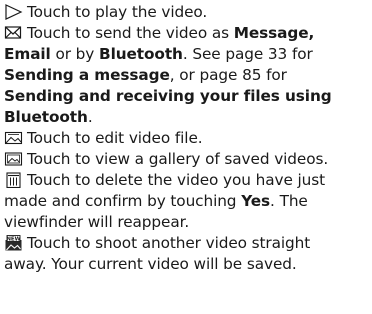  What do you see at coordinates (115, 138) in the screenshot?
I see `edit-text: Touch to edit video file.` at bounding box center [115, 138].